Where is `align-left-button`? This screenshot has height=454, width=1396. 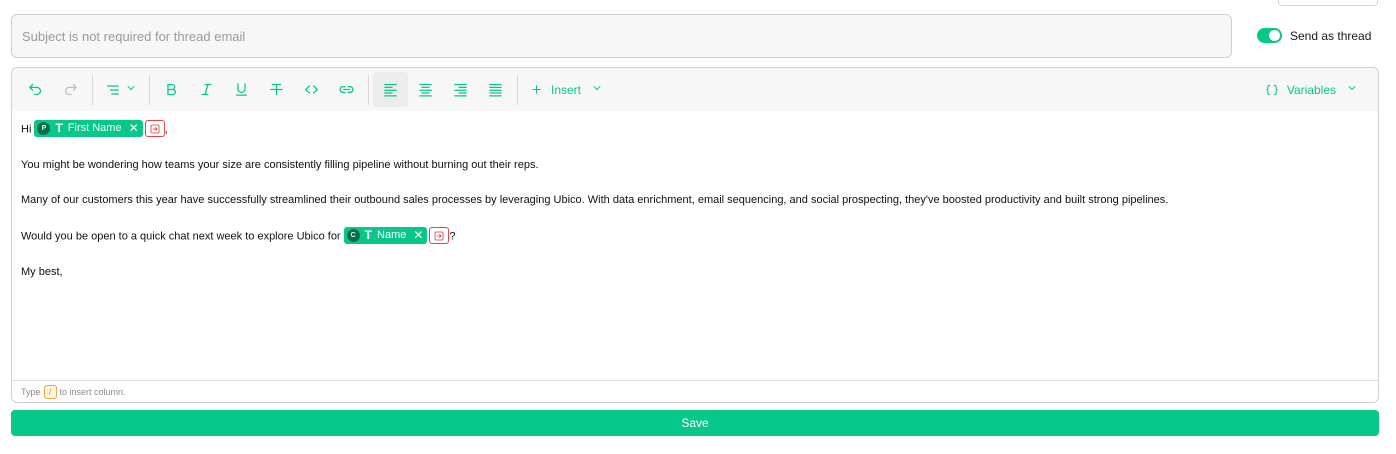 align-left-button is located at coordinates (390, 89).